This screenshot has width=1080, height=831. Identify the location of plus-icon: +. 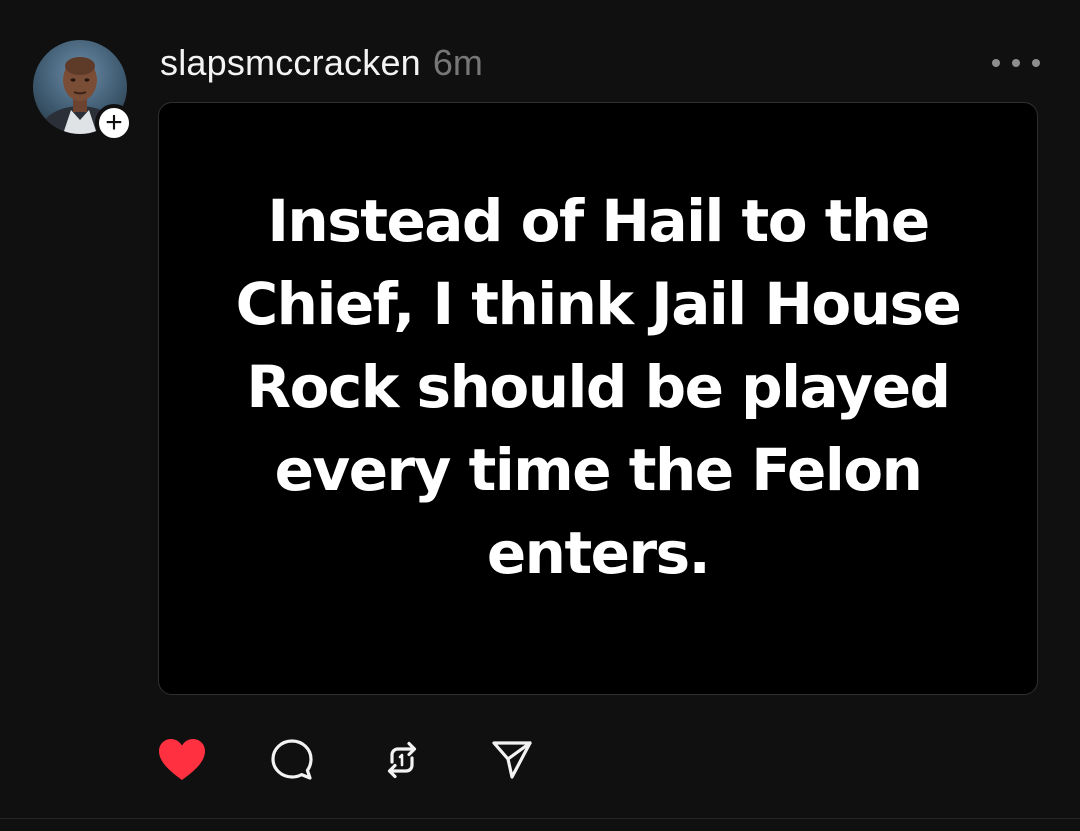
(114, 122).